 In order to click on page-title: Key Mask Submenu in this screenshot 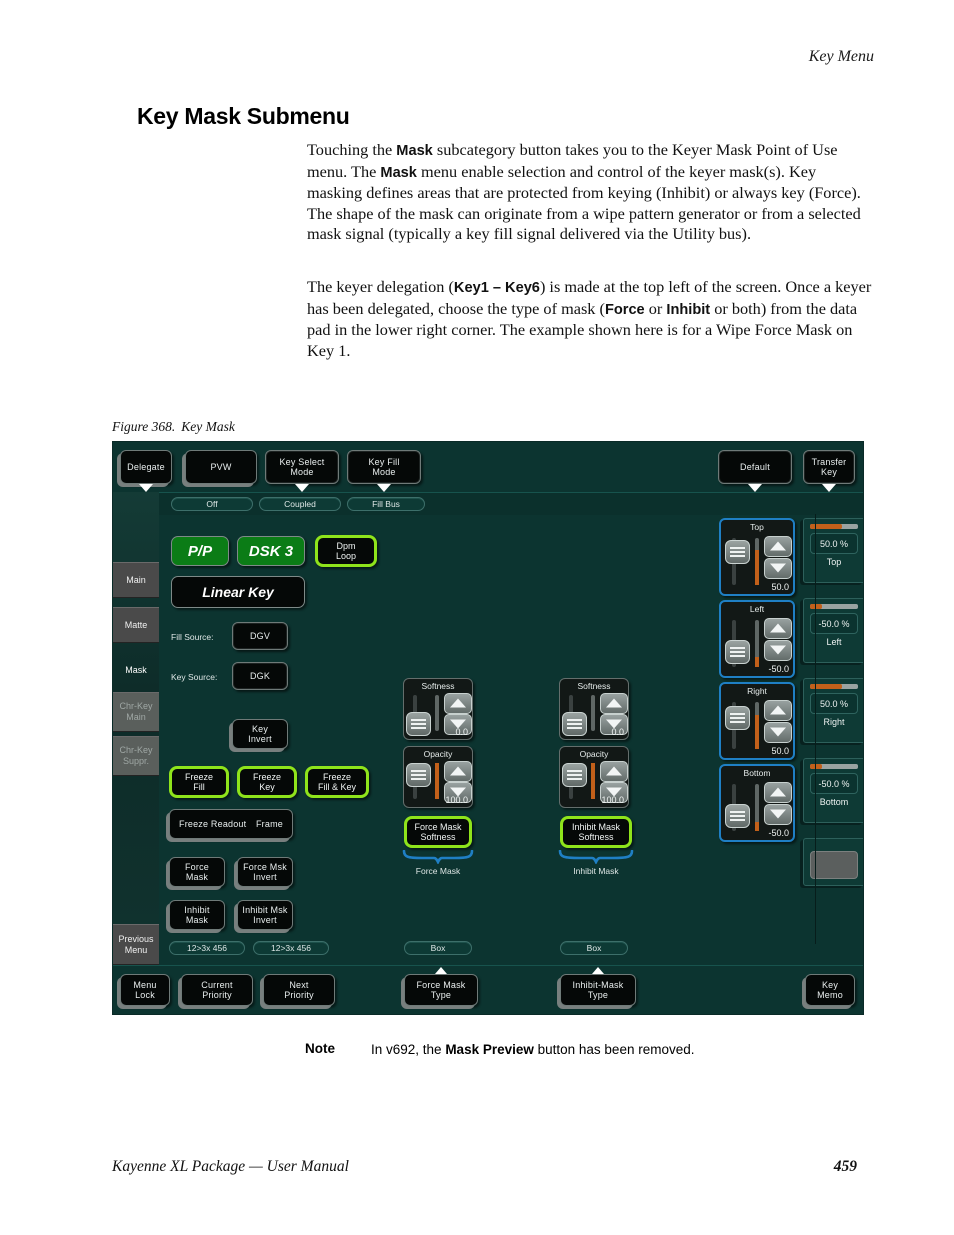, I will do `click(243, 116)`.